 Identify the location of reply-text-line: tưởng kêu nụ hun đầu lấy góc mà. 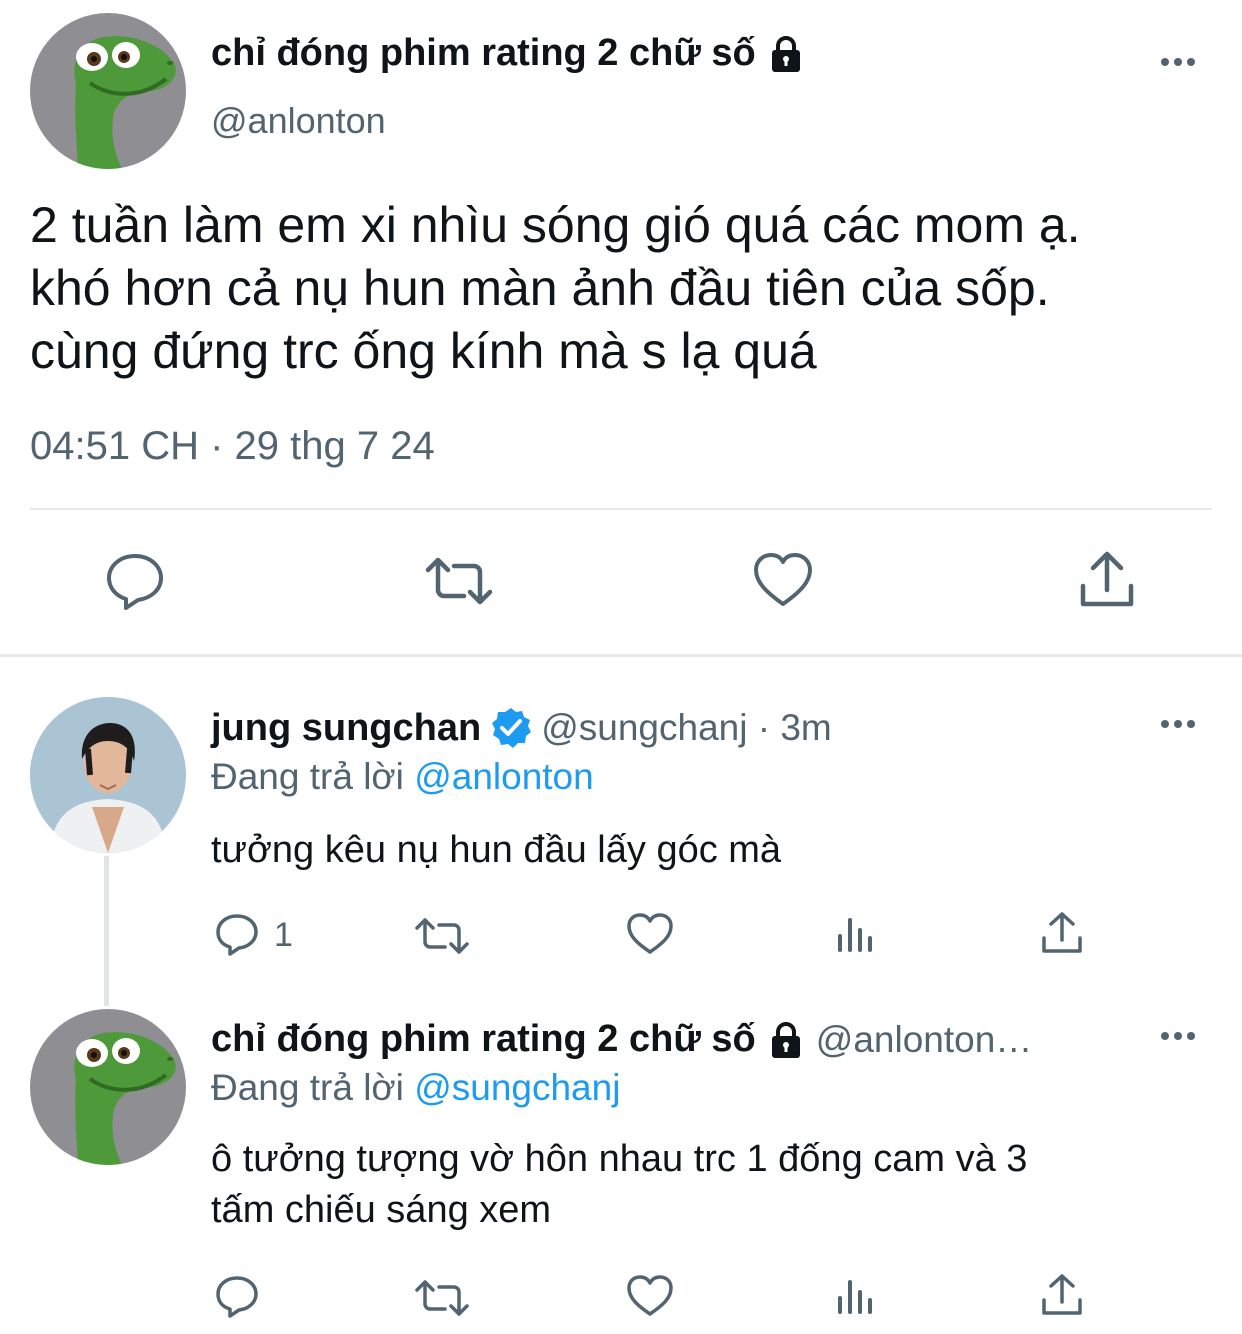
(496, 850).